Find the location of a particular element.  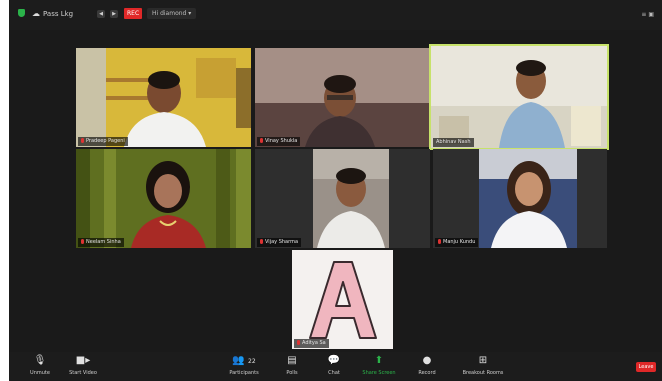

participant-name-label: Abhinav Nash is located at coordinates (453, 142).